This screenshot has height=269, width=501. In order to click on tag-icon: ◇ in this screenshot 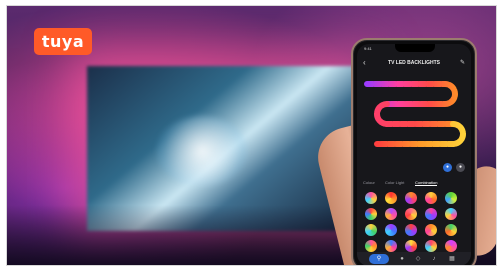, I will do `click(418, 259)`.